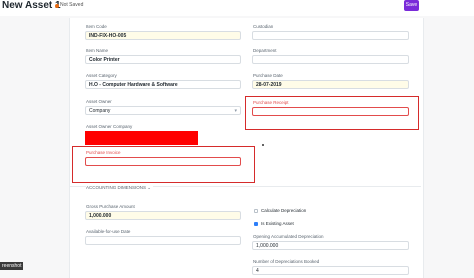 This screenshot has height=278, width=474. Describe the element at coordinates (277, 223) in the screenshot. I see `is-existing-asset-label: Is Existing Asset` at that location.